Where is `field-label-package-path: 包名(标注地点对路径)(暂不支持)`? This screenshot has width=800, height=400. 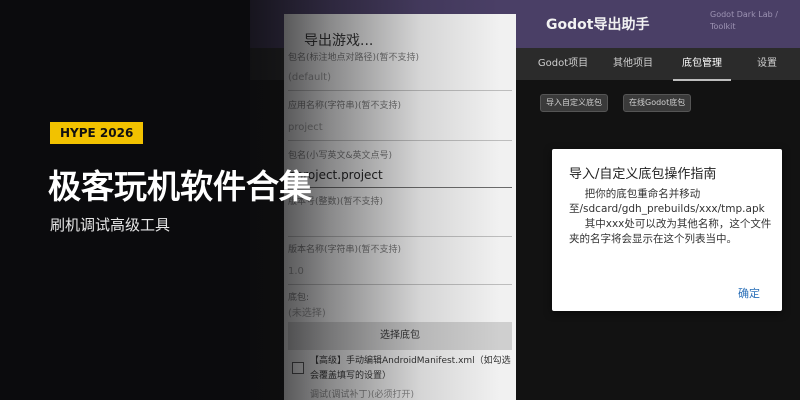 field-label-package-path: 包名(标注地点对路径)(暂不支持) is located at coordinates (354, 58).